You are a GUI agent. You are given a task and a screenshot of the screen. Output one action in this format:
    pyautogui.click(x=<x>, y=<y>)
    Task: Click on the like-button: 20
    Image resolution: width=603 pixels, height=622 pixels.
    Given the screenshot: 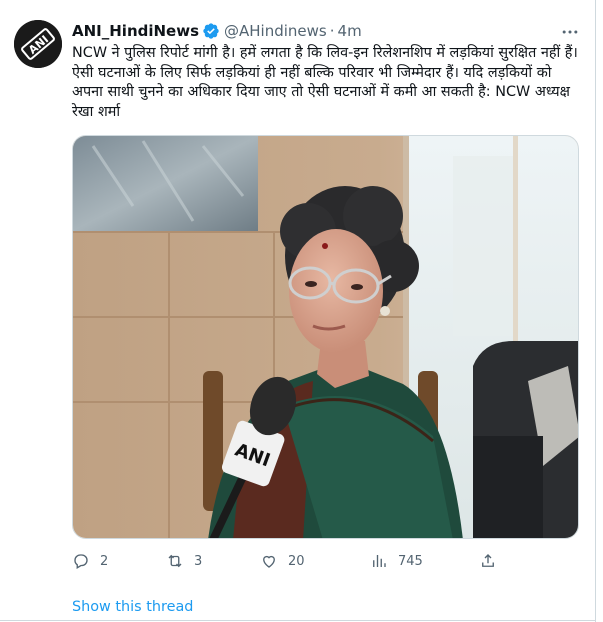 What is the action you would take?
    pyautogui.click(x=282, y=561)
    